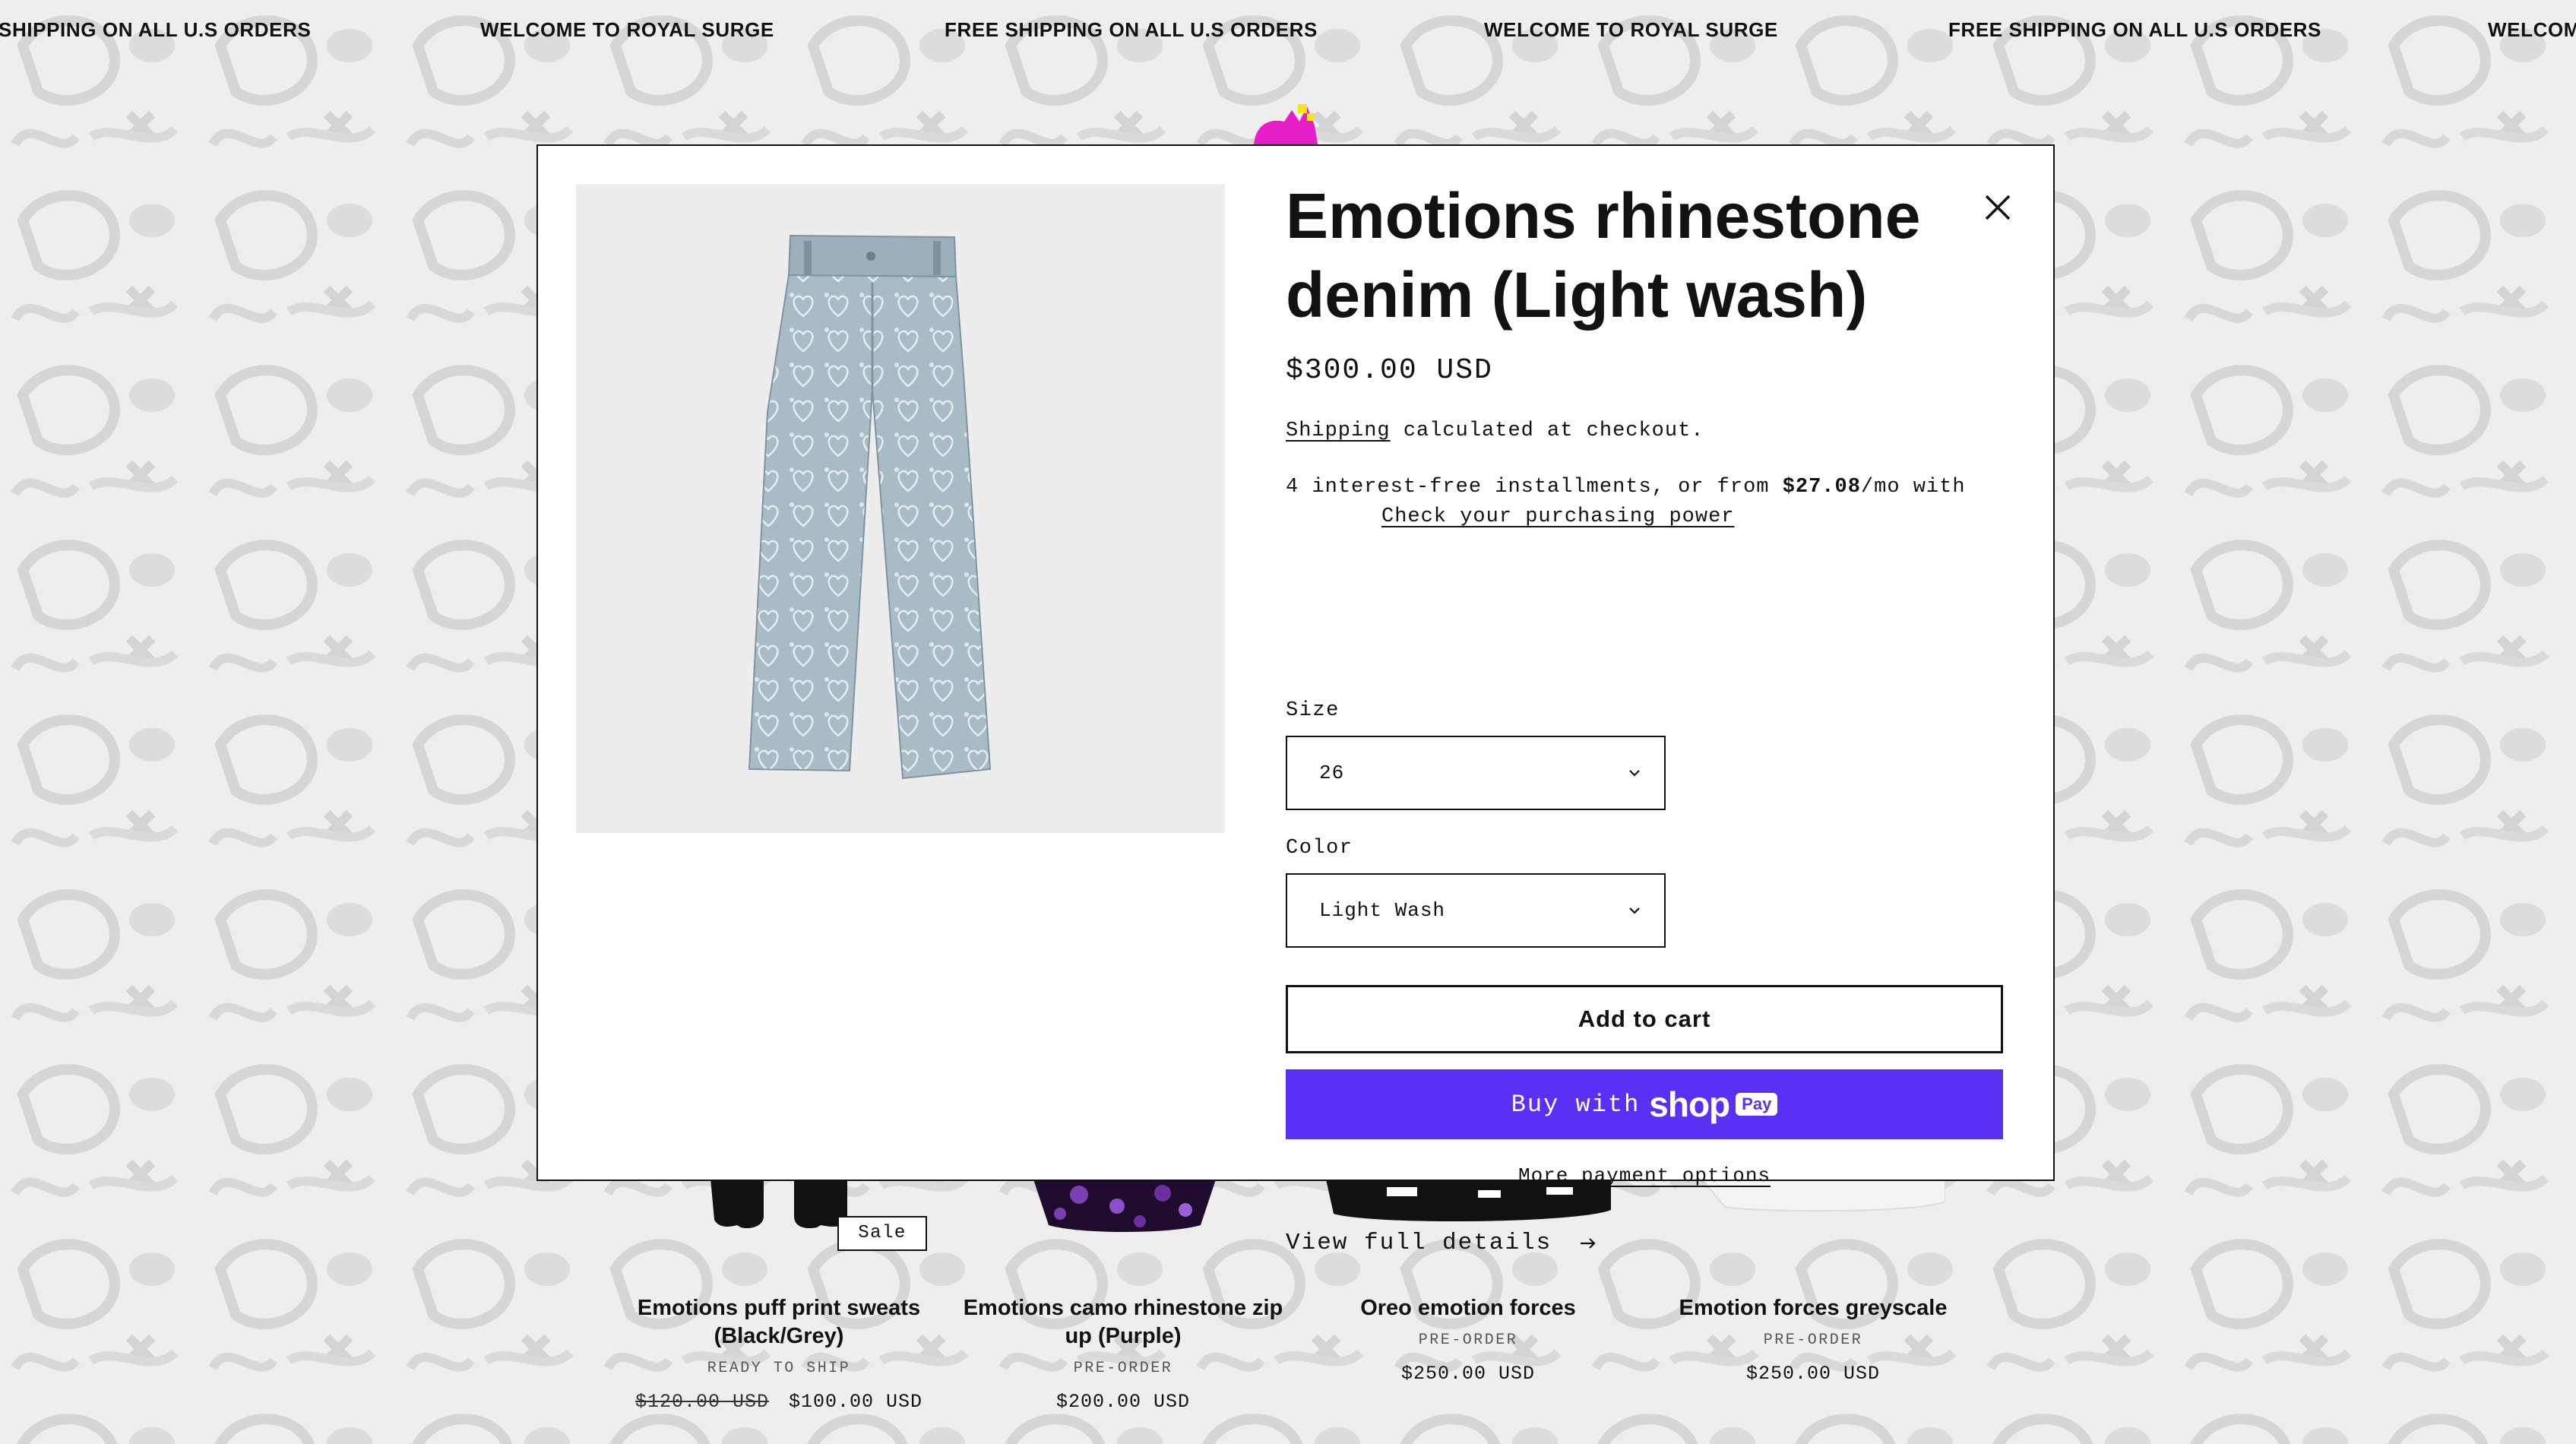 The image size is (2576, 1444). Describe the element at coordinates (1123, 1402) in the screenshot. I see `product-price: $200.00 USD` at that location.